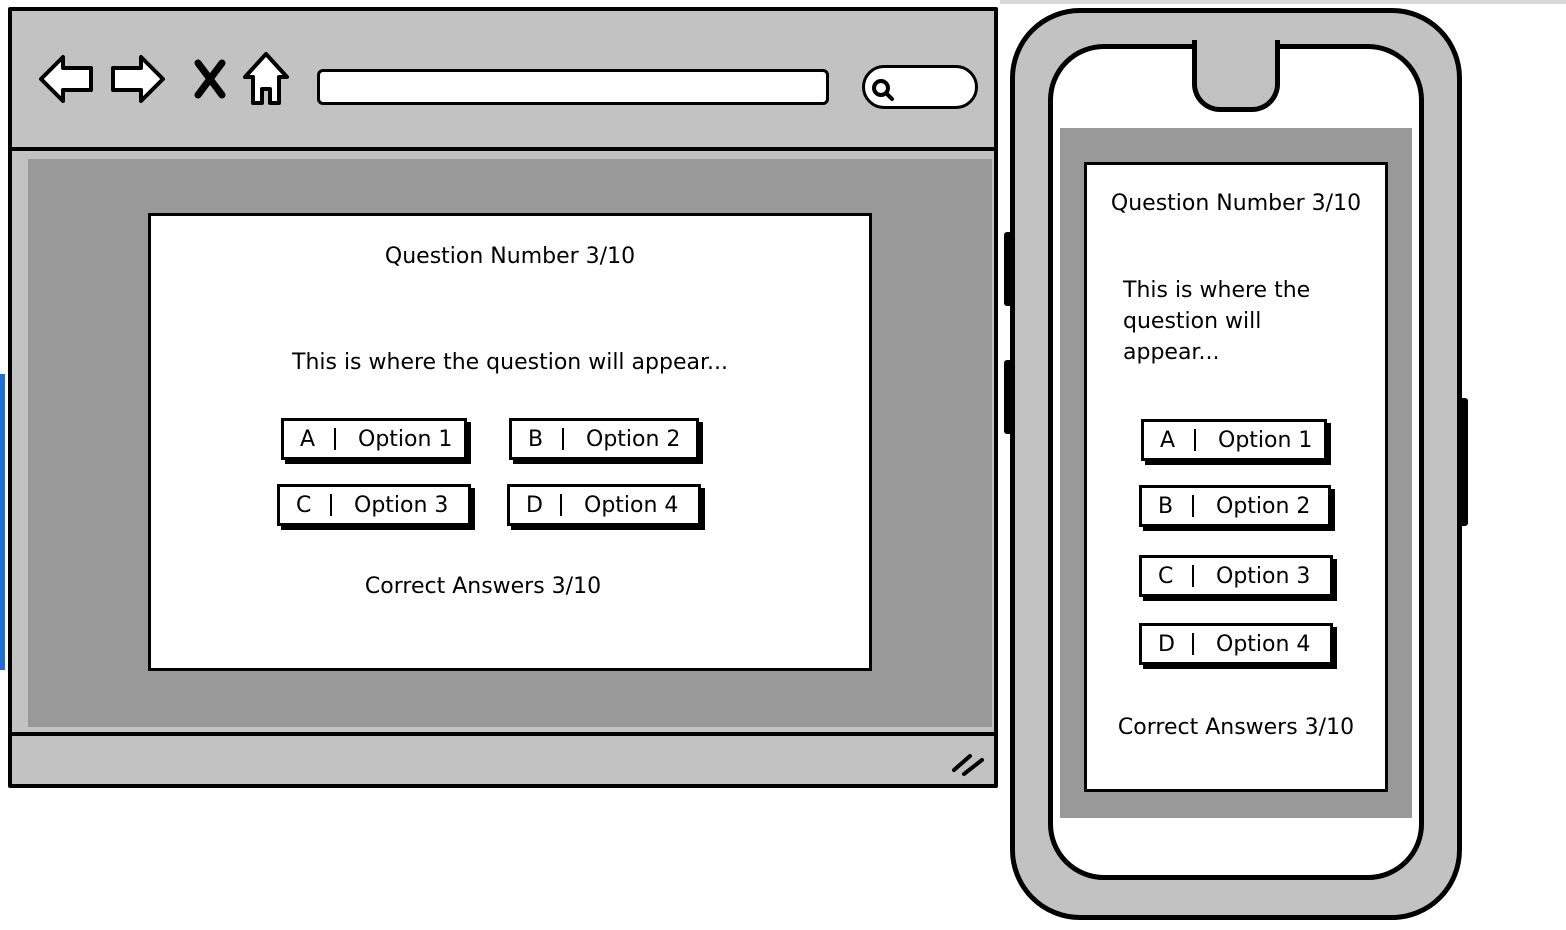 The width and height of the screenshot is (1566, 930). Describe the element at coordinates (920, 87) in the screenshot. I see `search-field` at that location.